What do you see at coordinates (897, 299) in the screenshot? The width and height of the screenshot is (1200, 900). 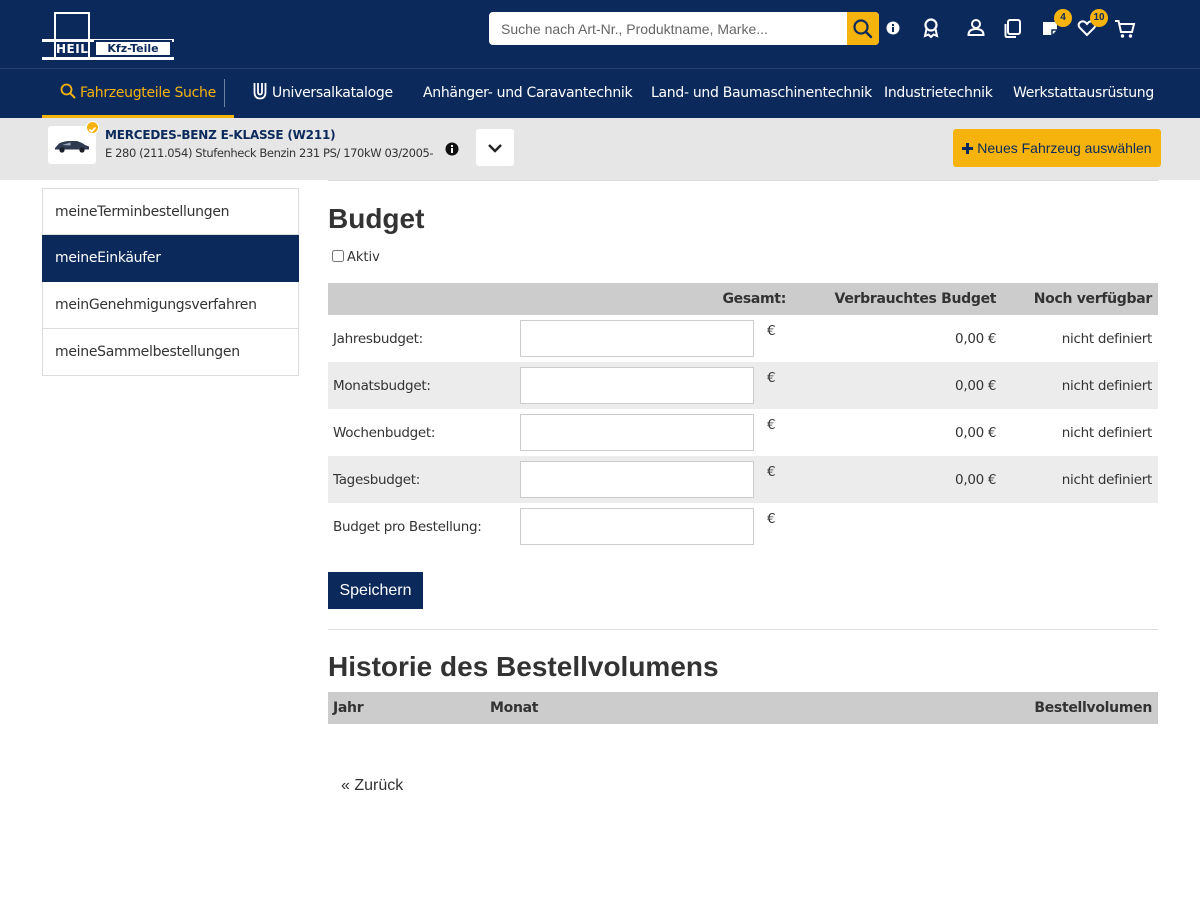 I see `col-verbrauchtes-budget: Verbrauchtes Budget` at bounding box center [897, 299].